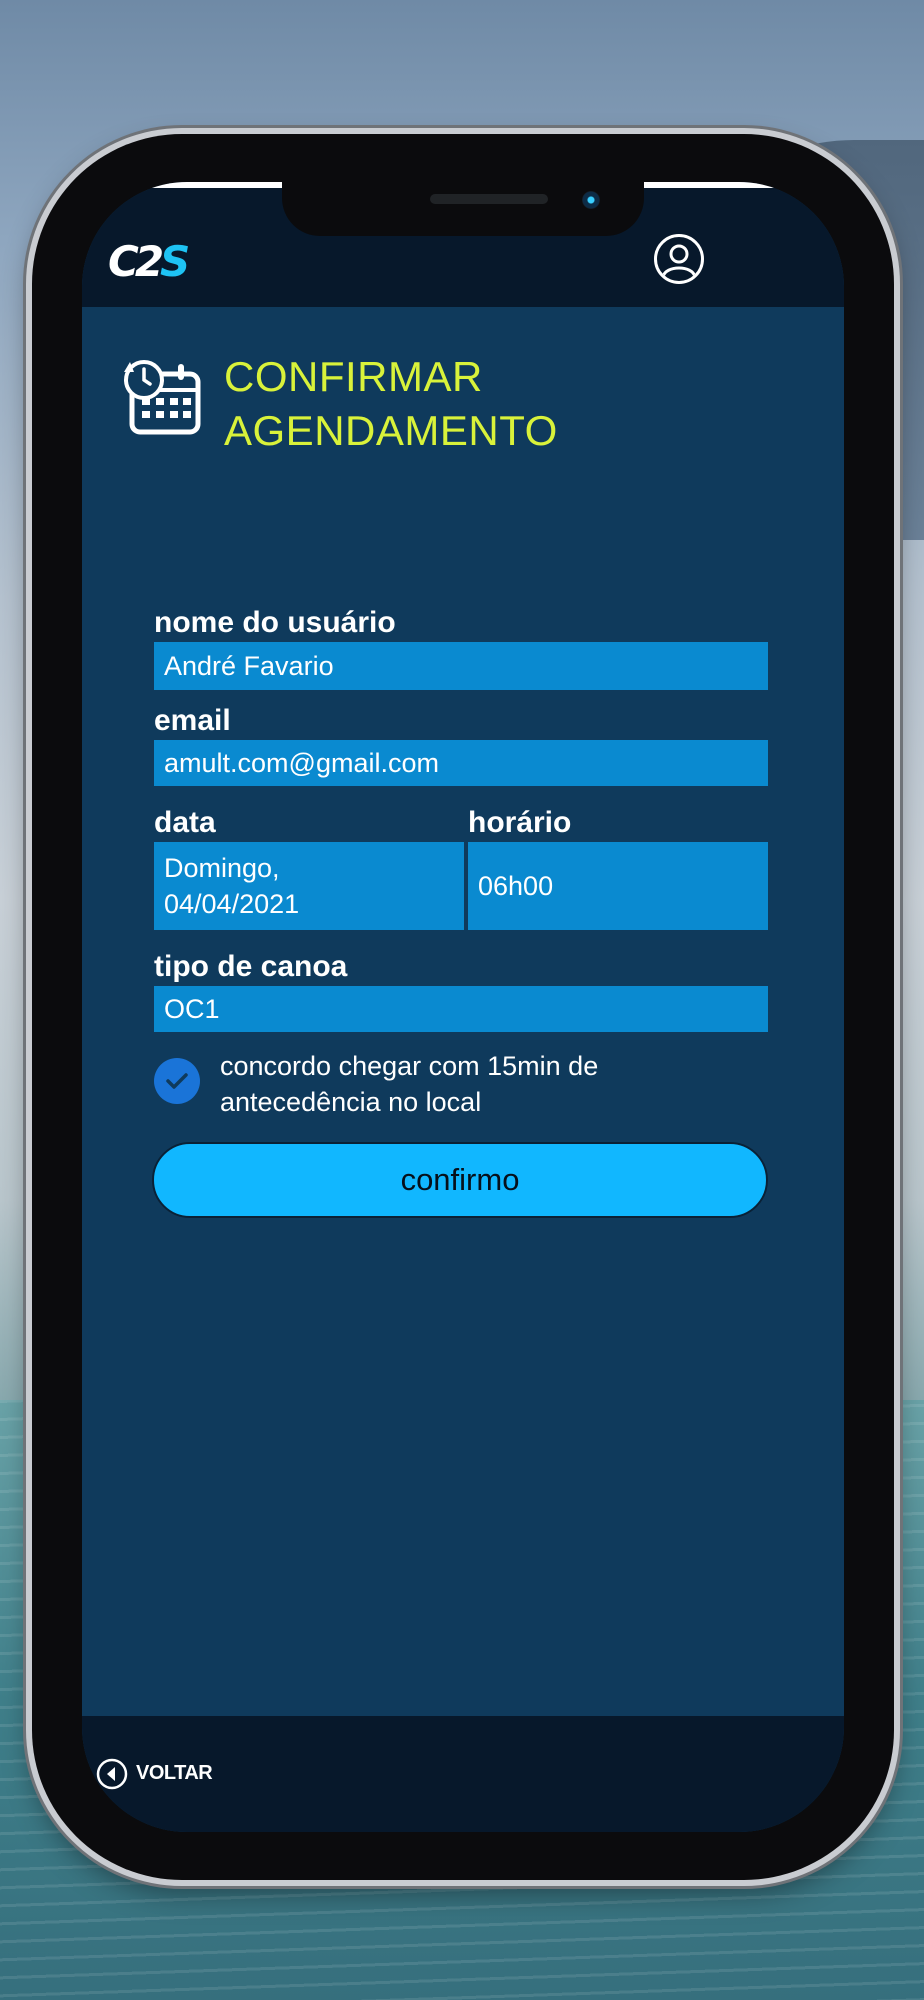 The image size is (924, 2000). Describe the element at coordinates (192, 720) in the screenshot. I see `email-label: email` at that location.